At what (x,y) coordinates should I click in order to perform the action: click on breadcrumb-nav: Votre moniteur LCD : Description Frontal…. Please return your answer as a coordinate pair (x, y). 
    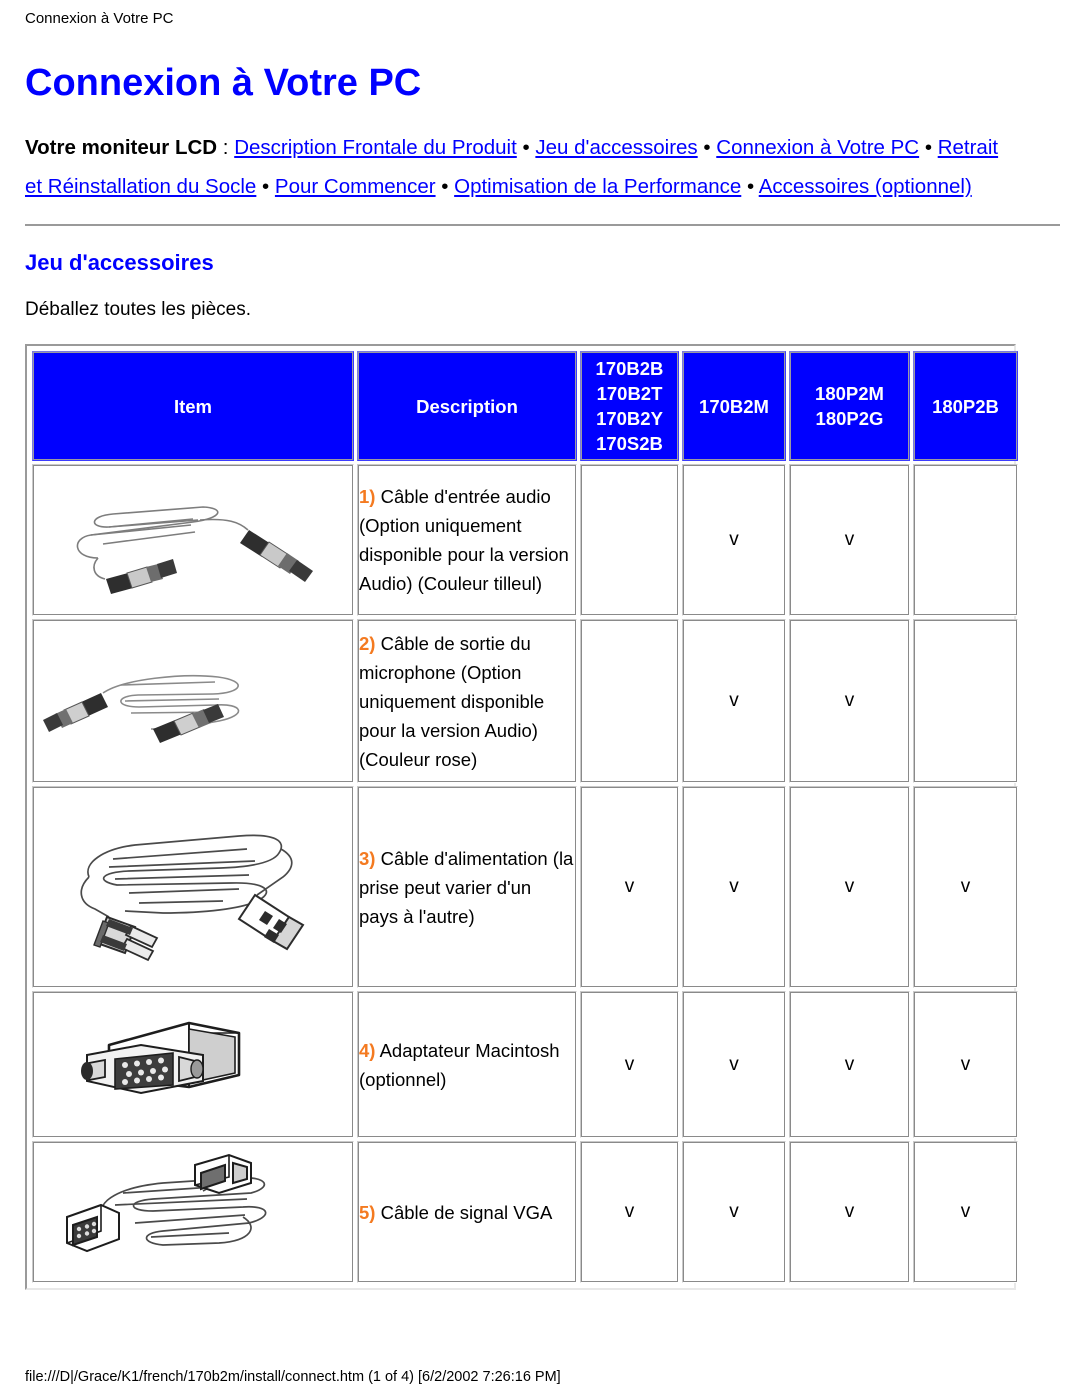
    Looking at the image, I should click on (517, 167).